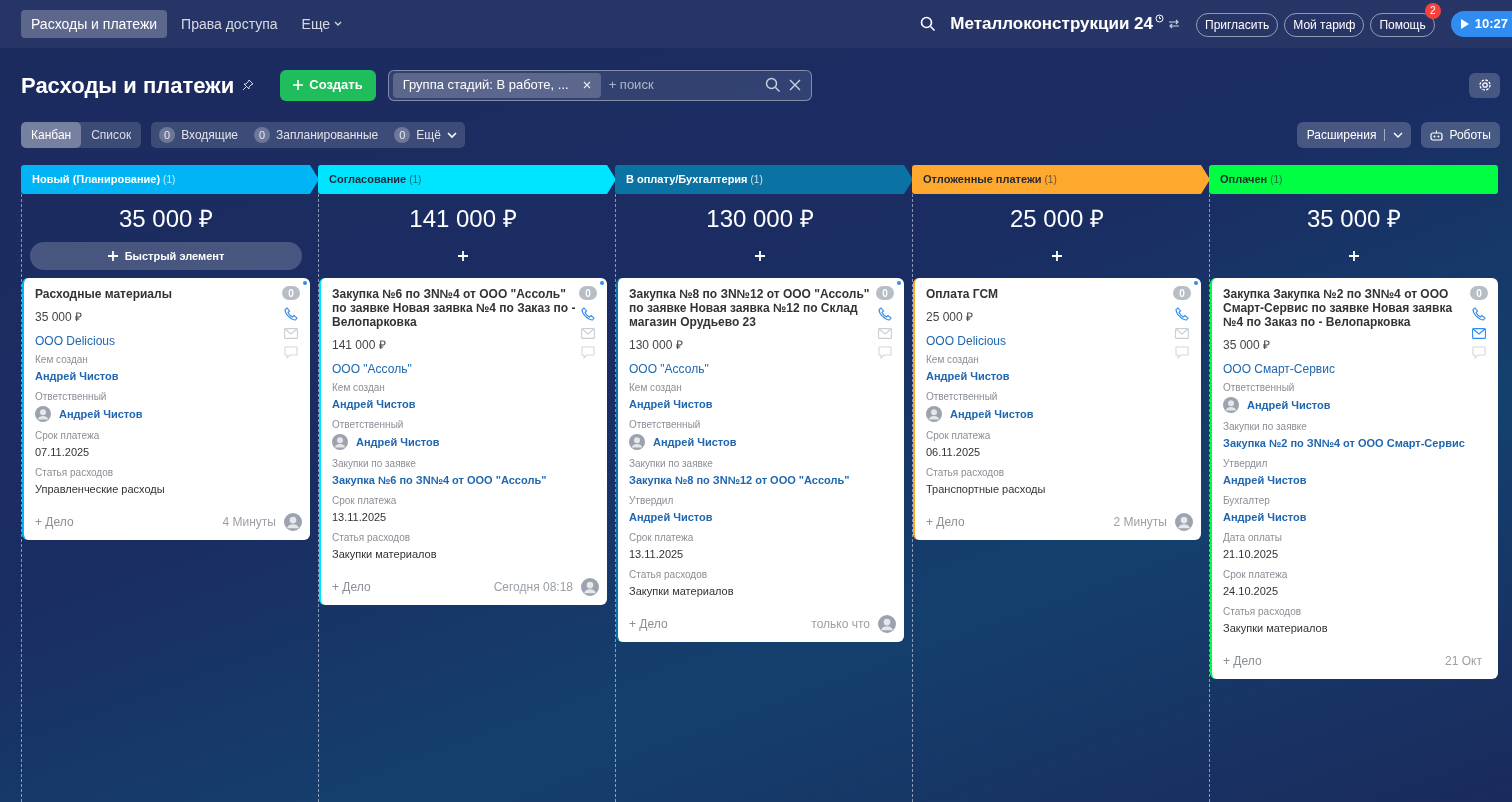 This screenshot has width=1512, height=802. Describe the element at coordinates (1247, 345) in the screenshot. I see `card-amount: 35 000 ₽` at that location.